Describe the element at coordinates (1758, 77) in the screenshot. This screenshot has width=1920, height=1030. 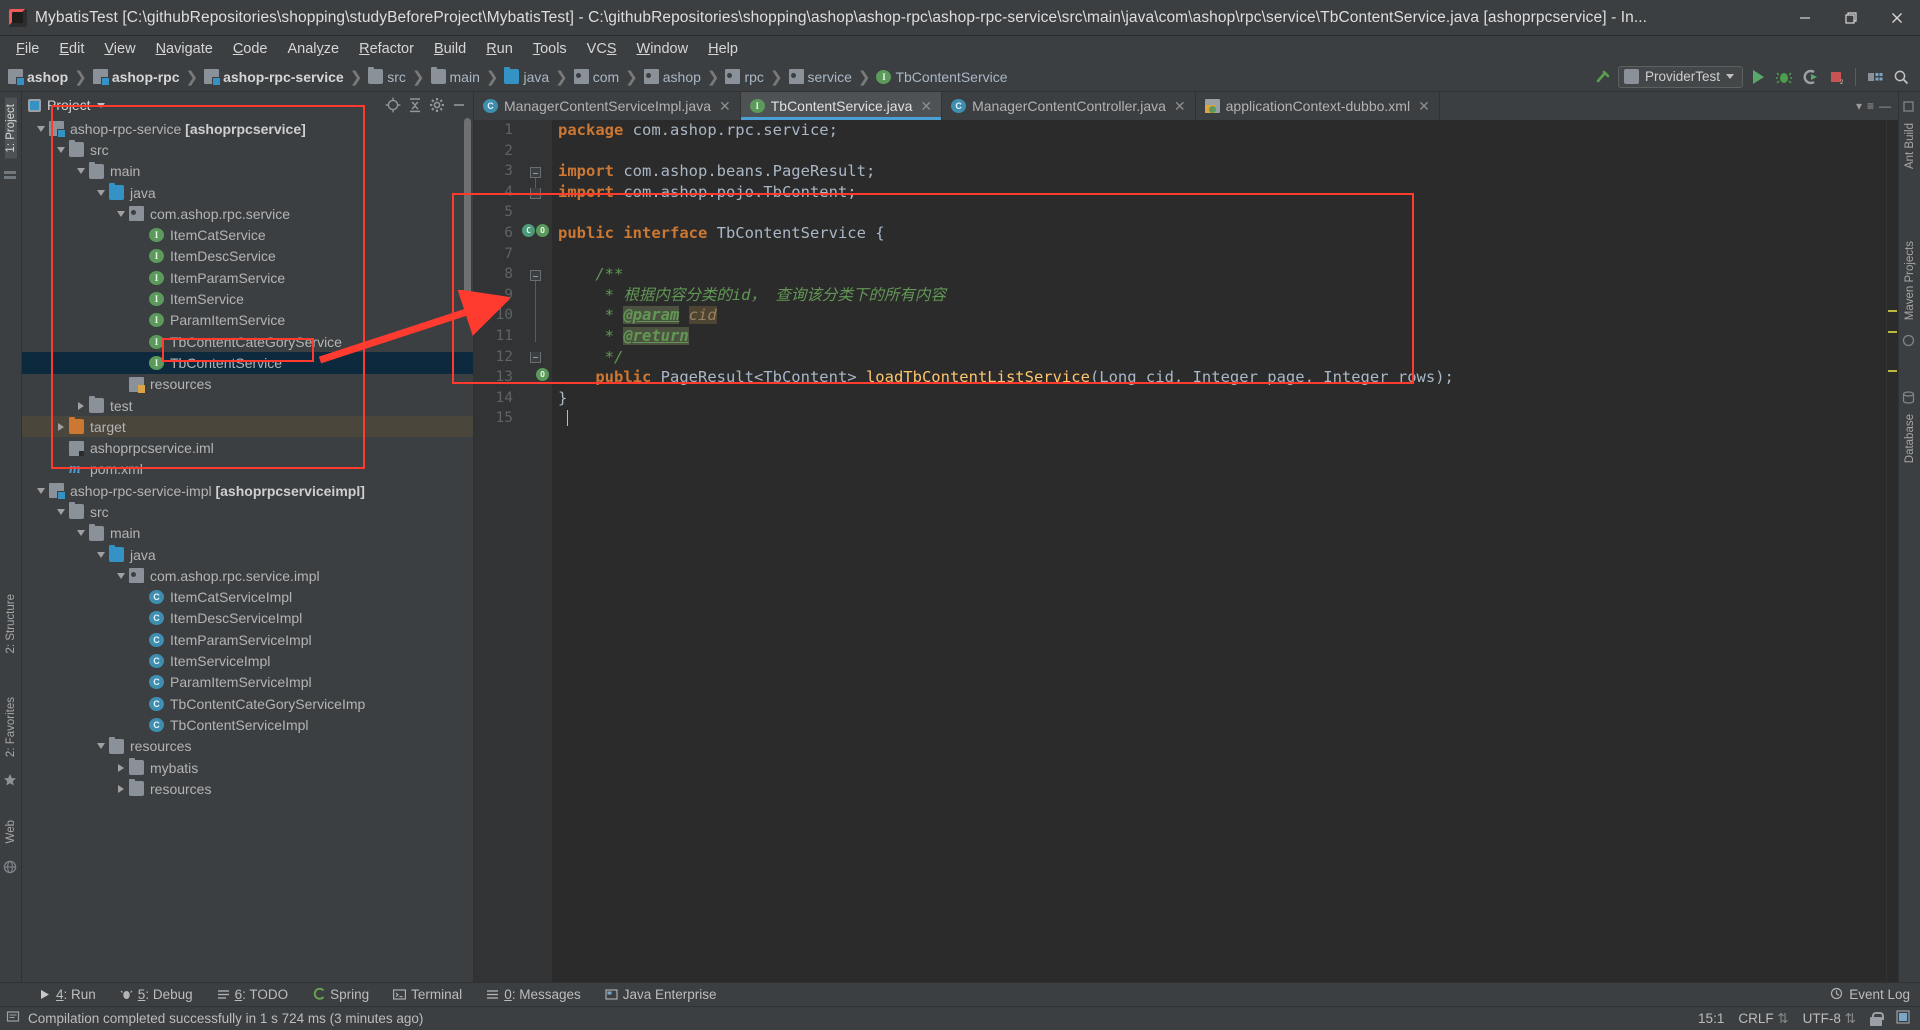
I see `run-icon` at that location.